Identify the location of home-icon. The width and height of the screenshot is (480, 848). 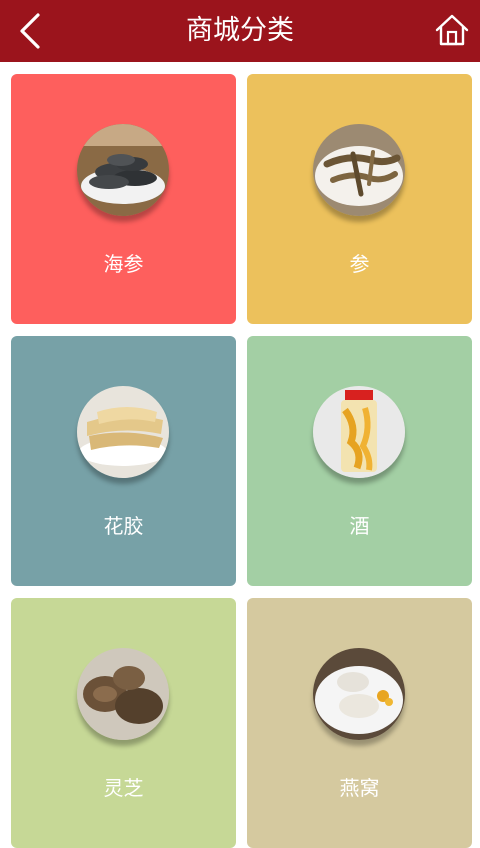
(452, 30).